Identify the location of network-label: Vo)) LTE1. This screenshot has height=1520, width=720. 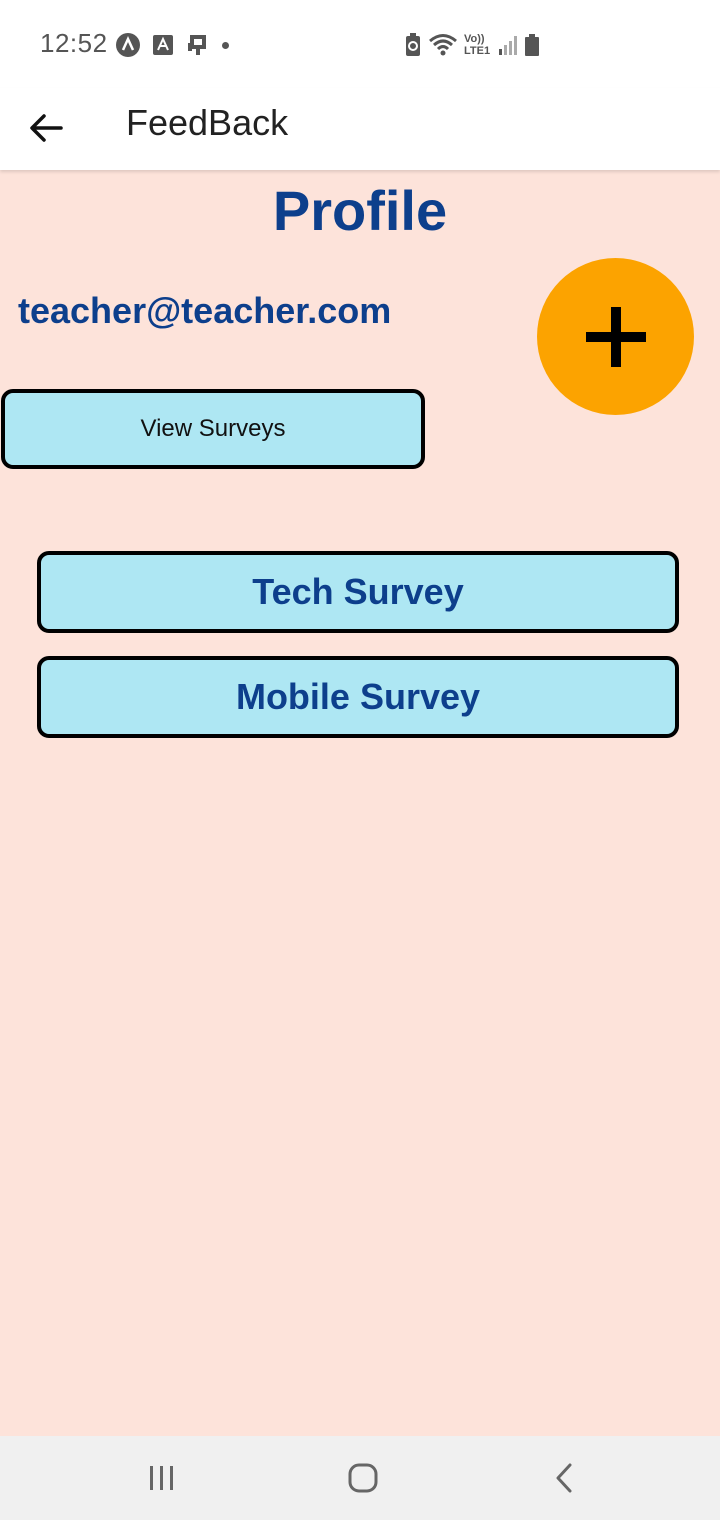
(477, 45).